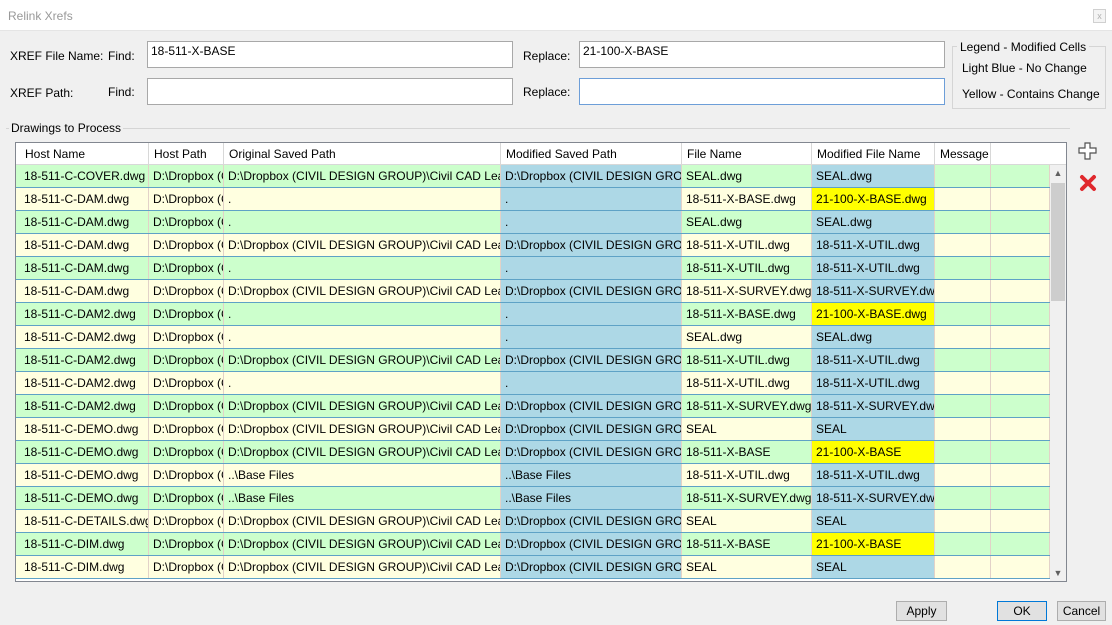 This screenshot has height=625, width=1112. What do you see at coordinates (84, 176) in the screenshot?
I see `cell-host: 18-511-C-COVER.dwg` at bounding box center [84, 176].